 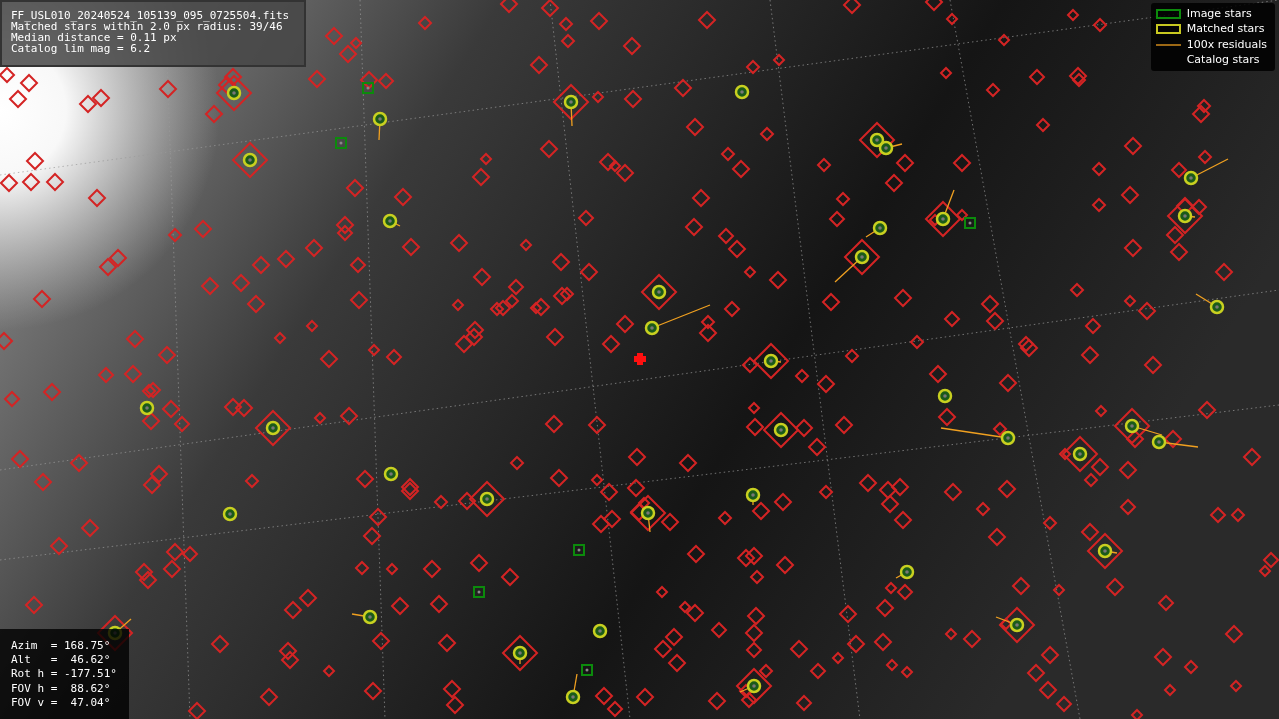 What do you see at coordinates (94, 37) in the screenshot?
I see `info-line: Median distance = 0.11 px` at bounding box center [94, 37].